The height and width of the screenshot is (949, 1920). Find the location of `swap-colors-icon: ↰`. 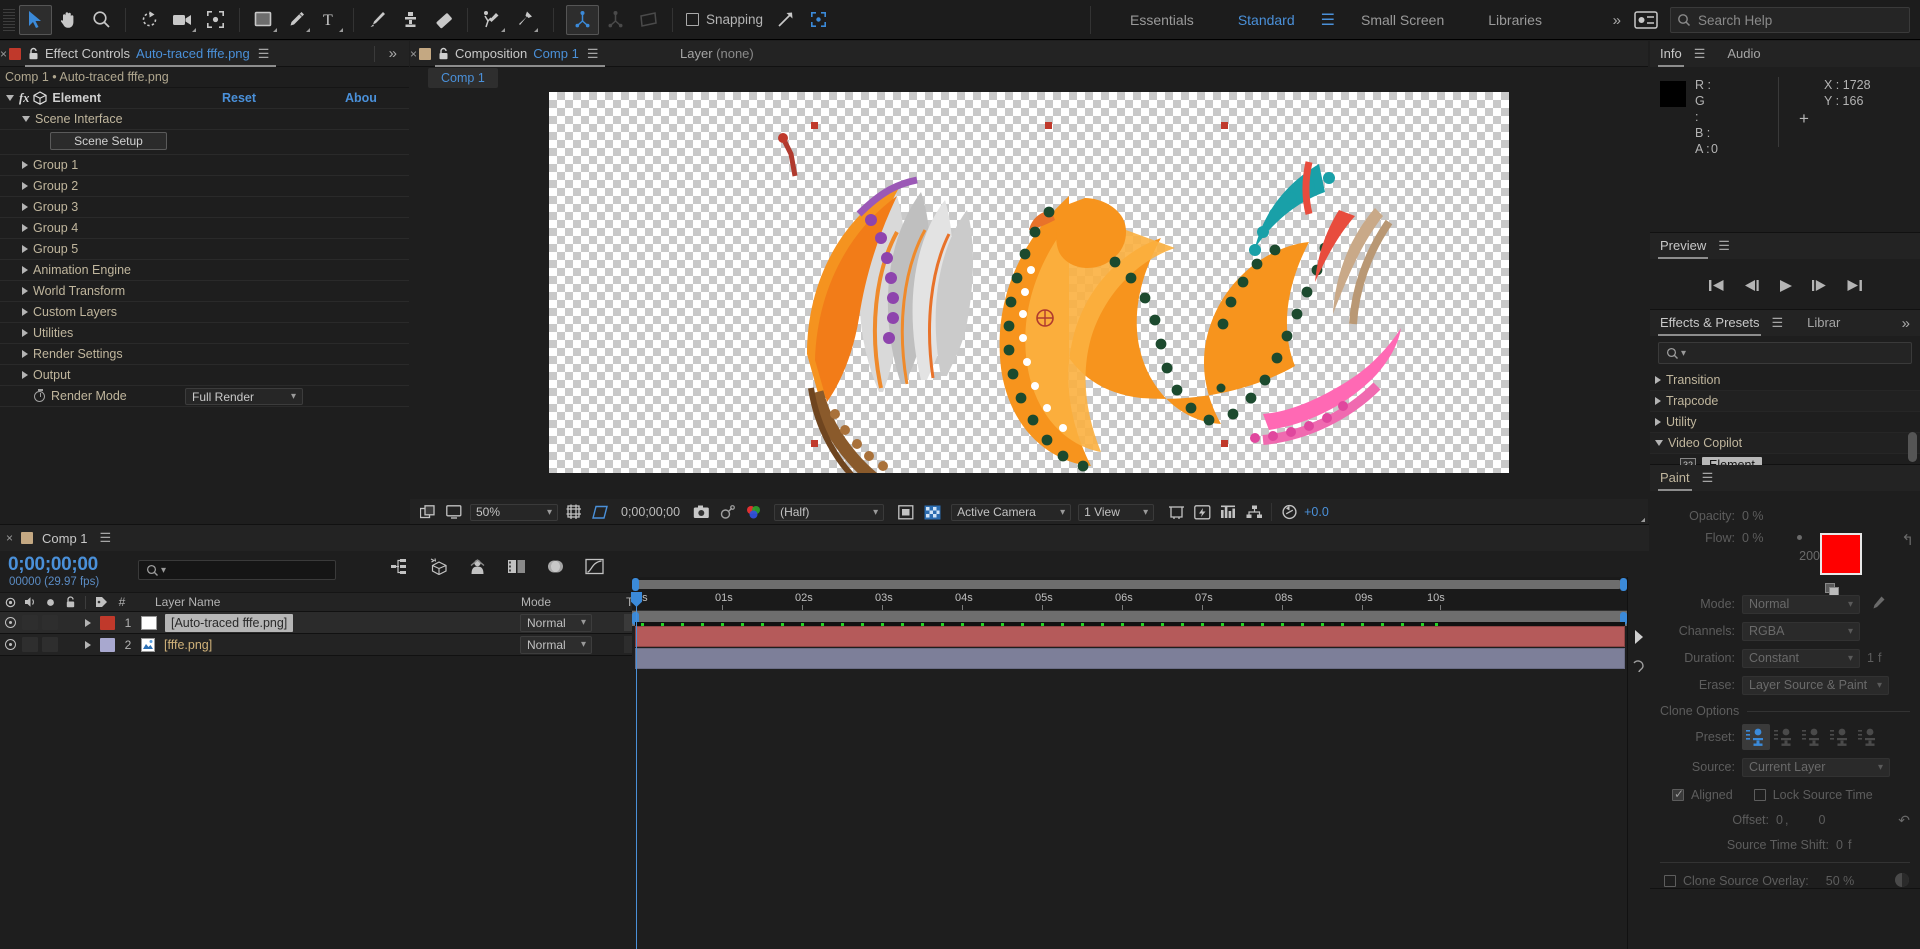

swap-colors-icon: ↰ is located at coordinates (1907, 540).